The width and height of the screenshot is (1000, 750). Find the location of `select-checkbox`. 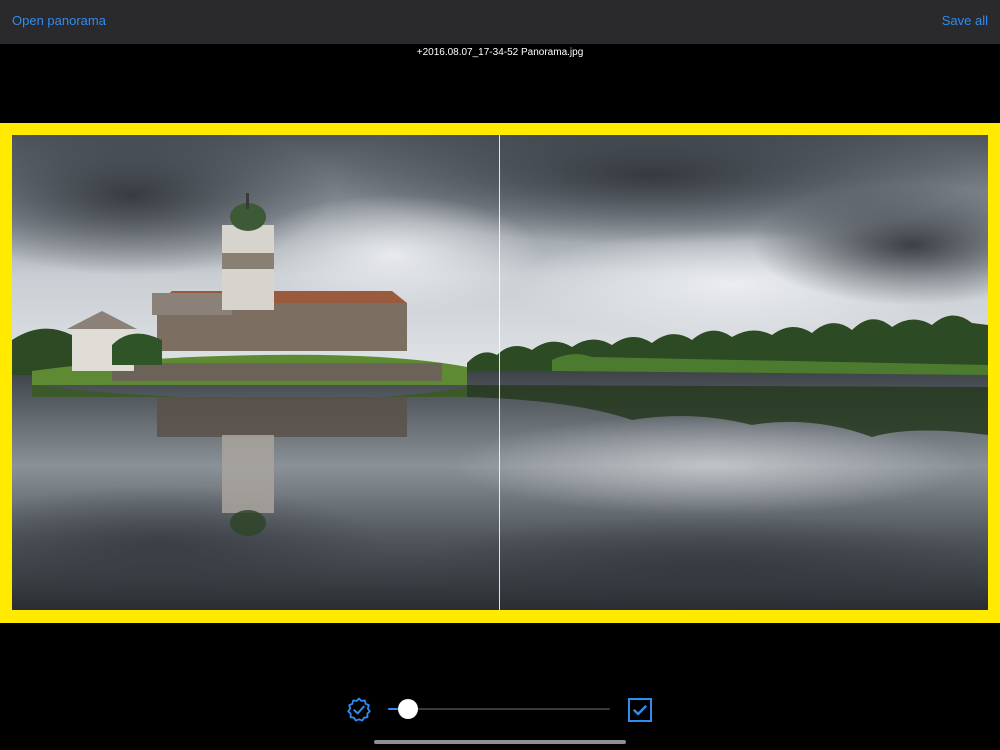

select-checkbox is located at coordinates (640, 710).